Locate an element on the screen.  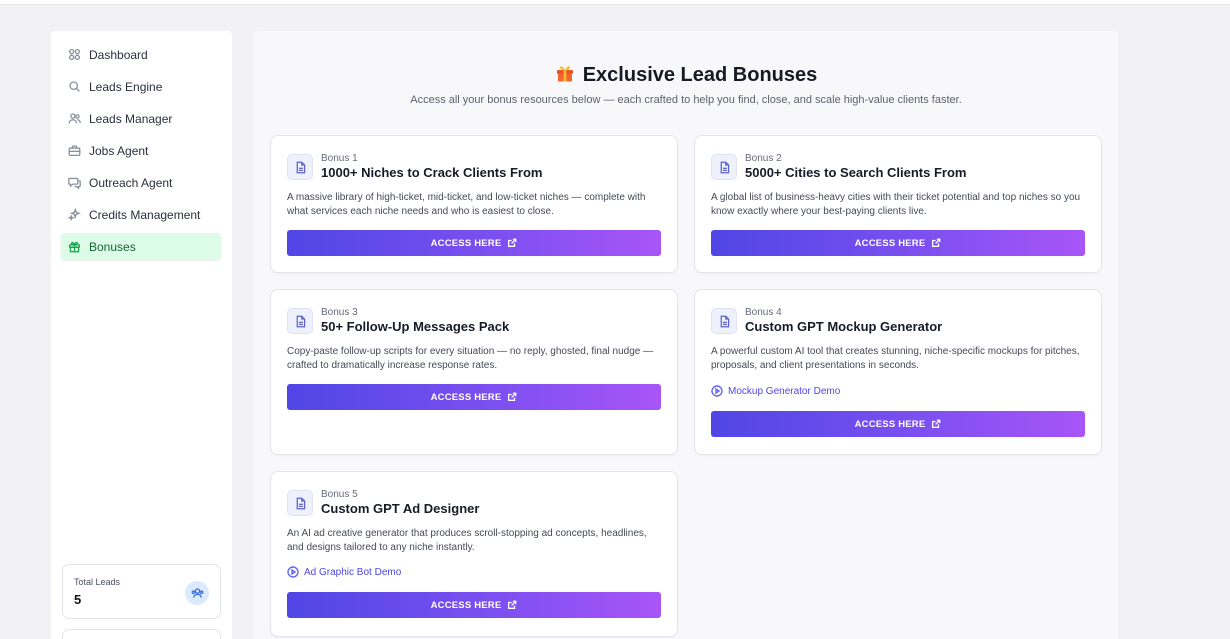
sparkles-icon is located at coordinates (74, 215).